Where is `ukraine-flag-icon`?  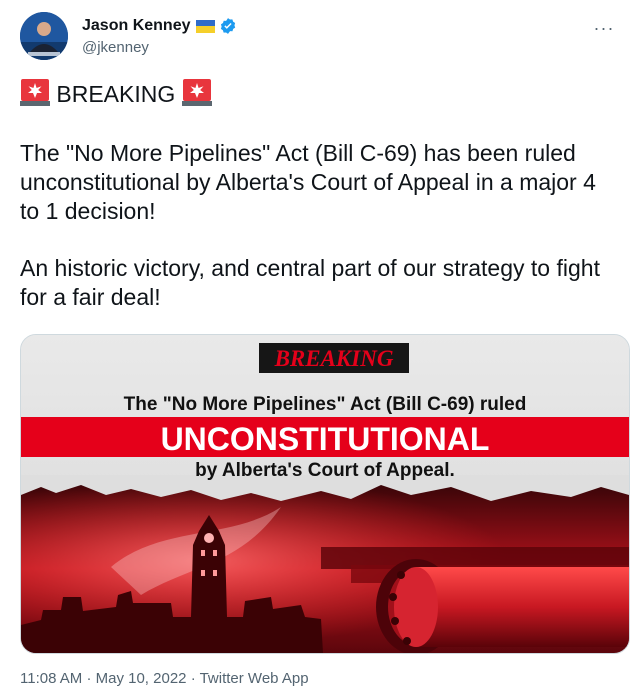
ukraine-flag-icon is located at coordinates (206, 26).